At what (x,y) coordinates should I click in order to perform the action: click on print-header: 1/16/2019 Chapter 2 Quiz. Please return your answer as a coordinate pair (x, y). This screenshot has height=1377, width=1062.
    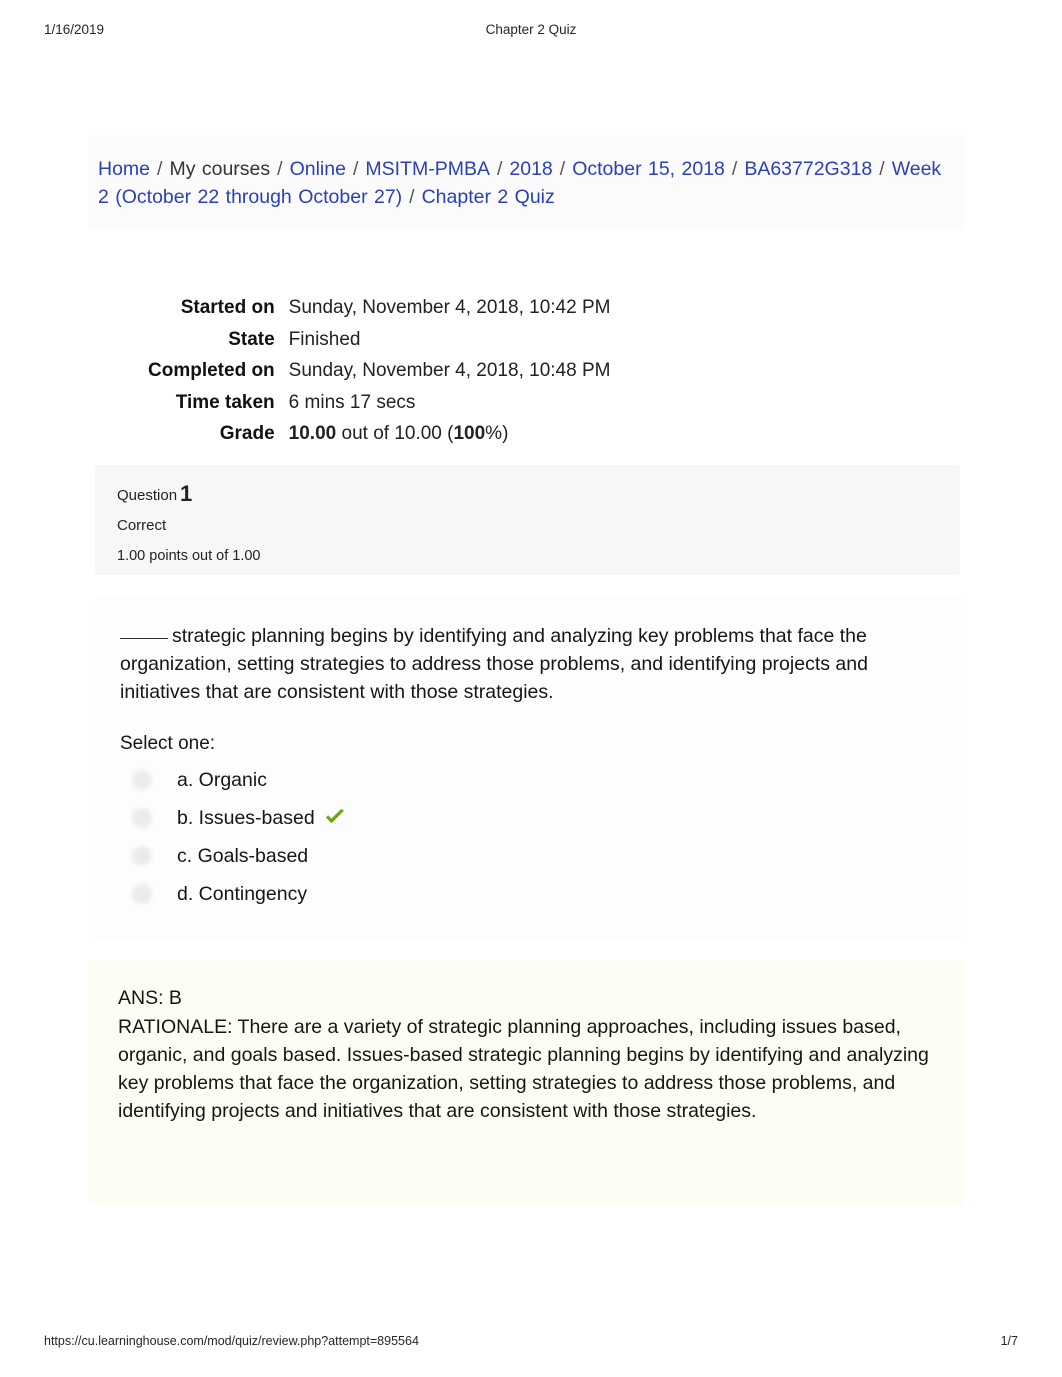
    Looking at the image, I should click on (531, 32).